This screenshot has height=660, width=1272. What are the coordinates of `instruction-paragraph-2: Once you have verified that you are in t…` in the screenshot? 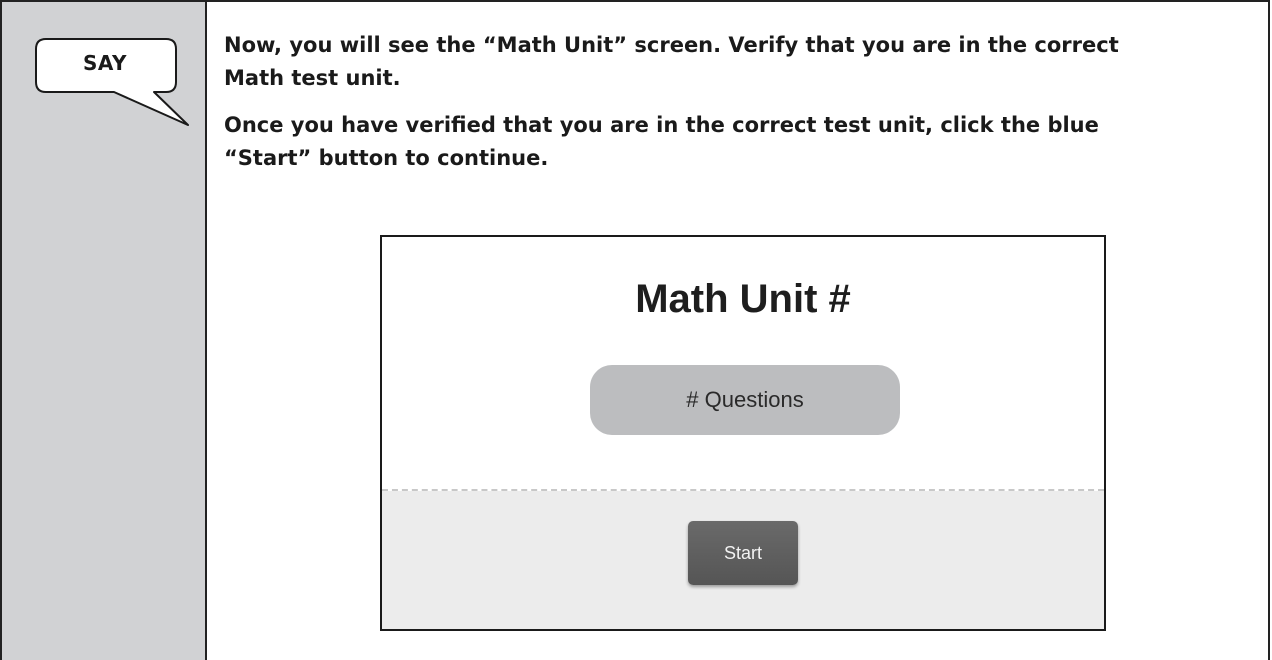 It's located at (661, 141).